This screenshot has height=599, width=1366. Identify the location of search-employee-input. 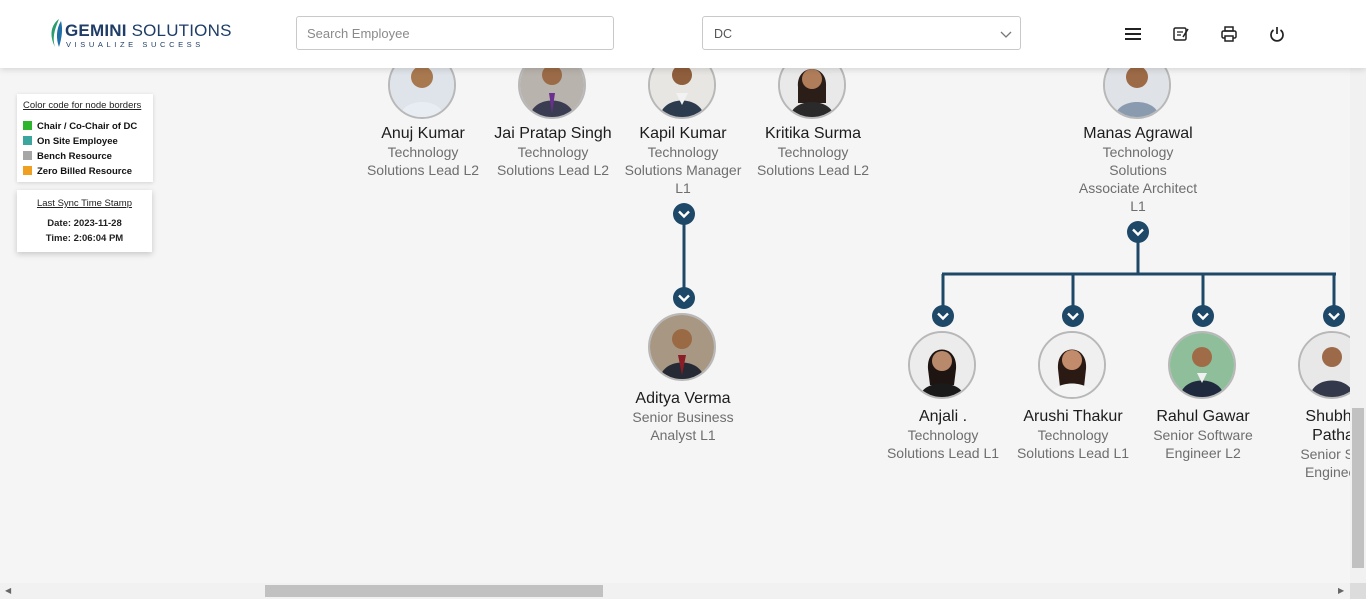
(455, 33).